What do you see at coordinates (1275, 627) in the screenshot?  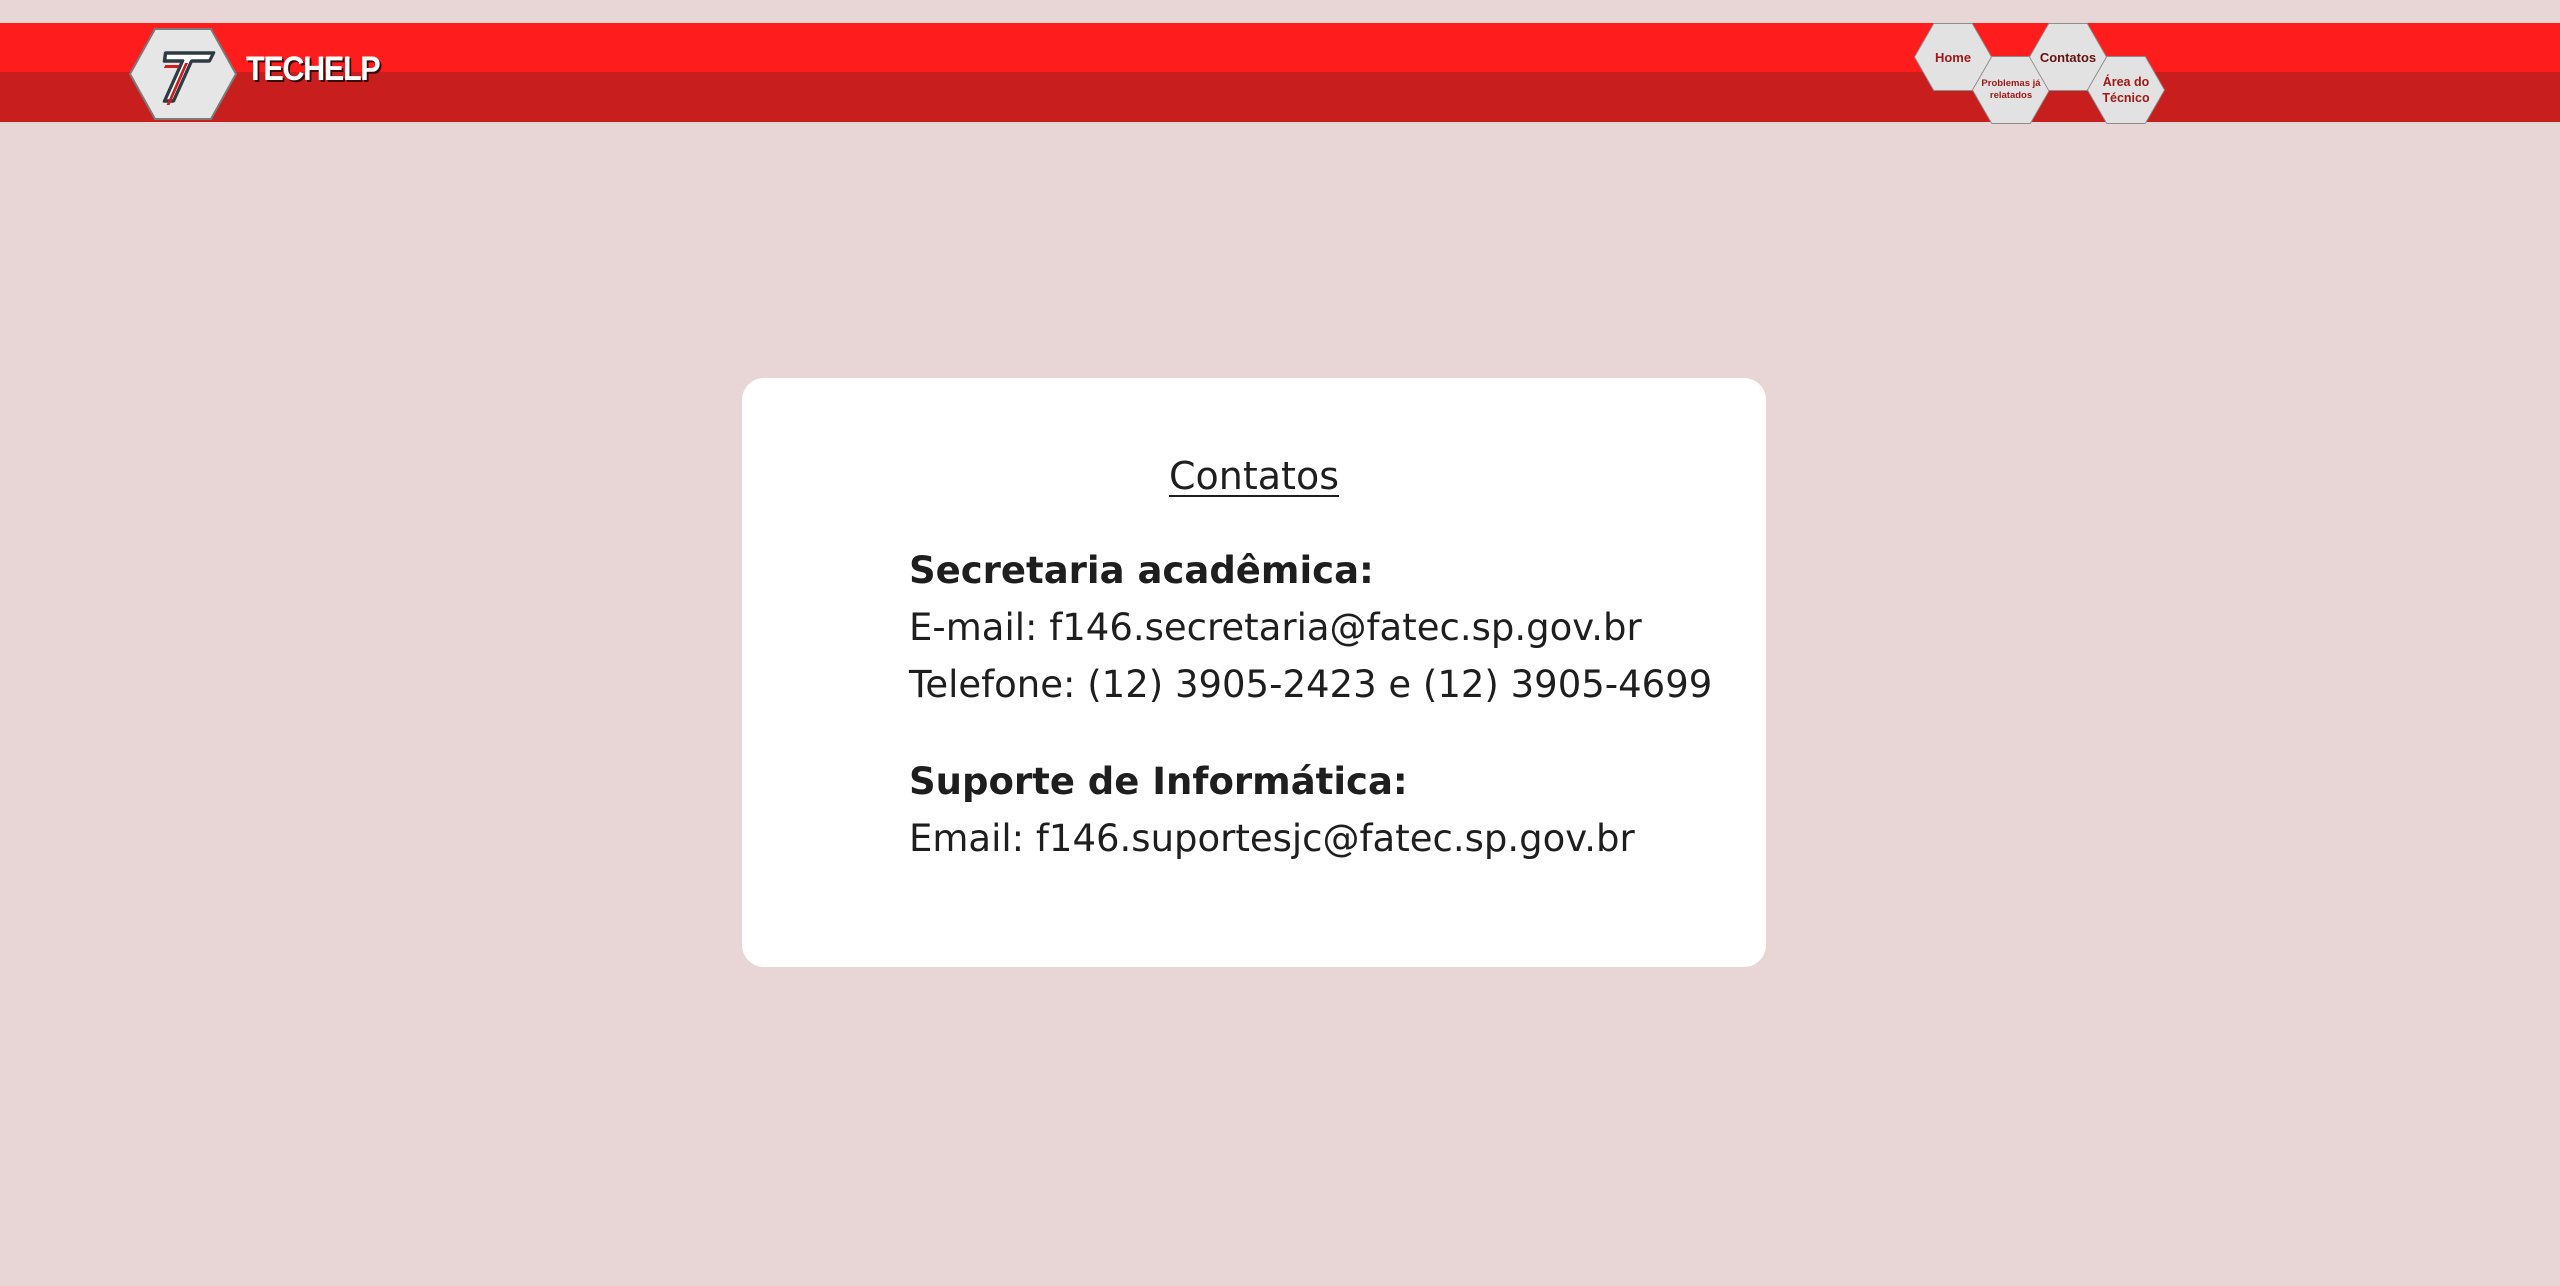 I see `secretaria-email: E-mail: f146.secretaria@fatec.sp.gov.br` at bounding box center [1275, 627].